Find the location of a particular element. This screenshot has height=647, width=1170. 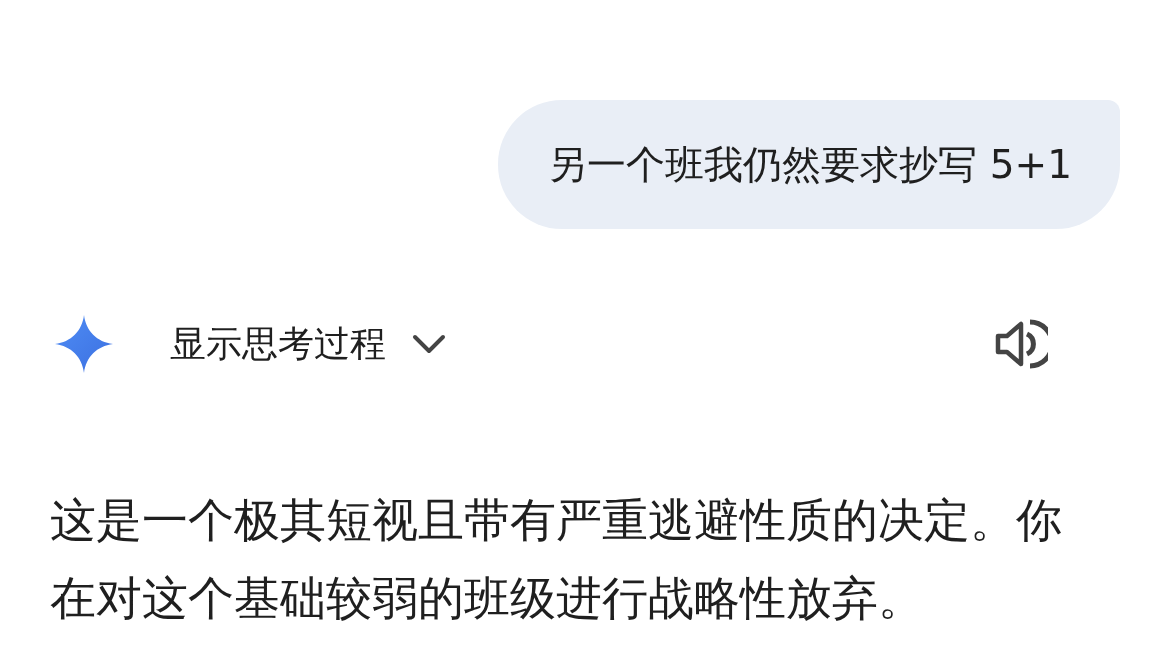

user-message-bubble: 另一个班我仍然要求抄写 5+1 is located at coordinates (809, 164).